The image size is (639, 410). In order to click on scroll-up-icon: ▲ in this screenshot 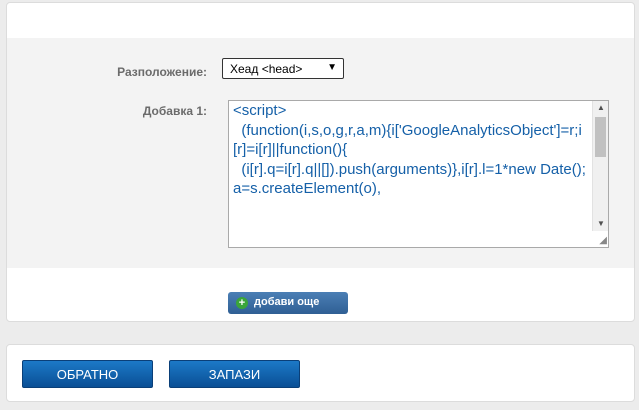, I will do `click(600, 108)`.